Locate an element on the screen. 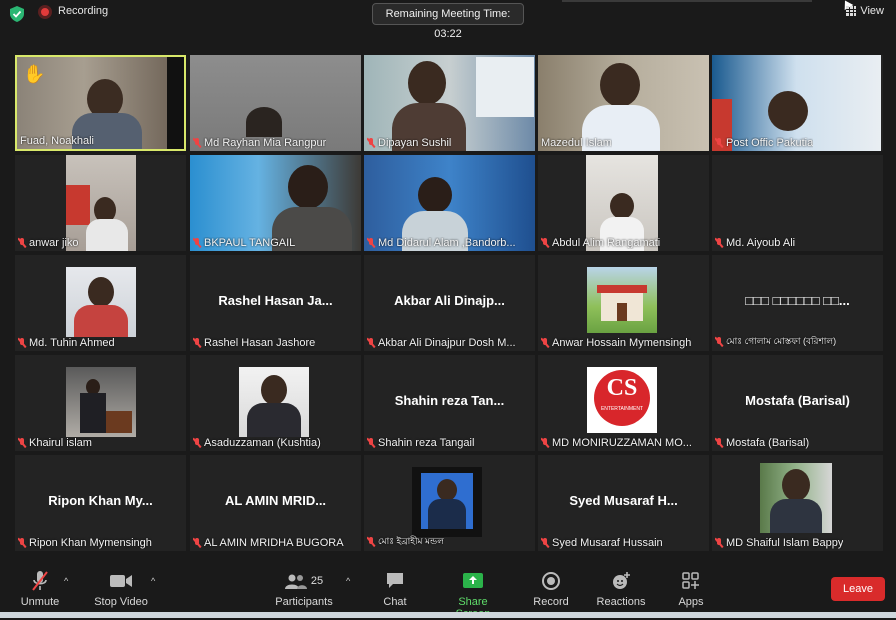  taskbar-strip is located at coordinates (448, 615).